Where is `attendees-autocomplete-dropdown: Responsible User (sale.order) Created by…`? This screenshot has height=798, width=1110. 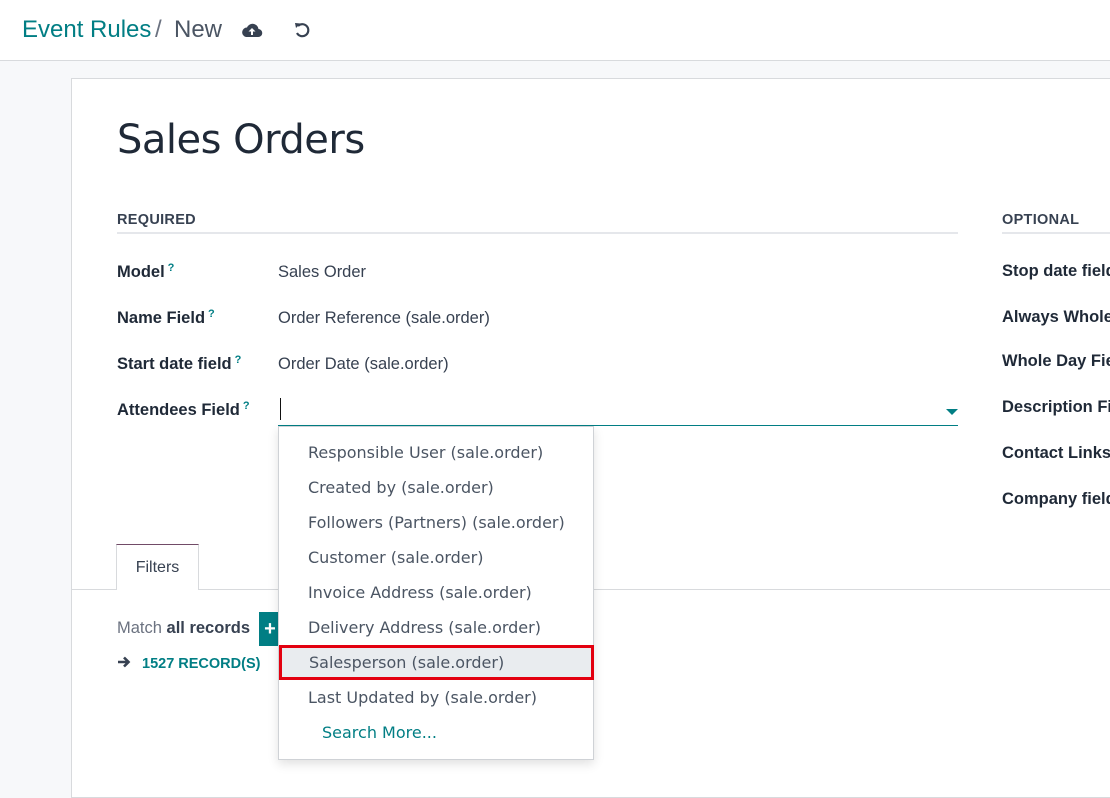 attendees-autocomplete-dropdown: Responsible User (sale.order) Created by… is located at coordinates (436, 593).